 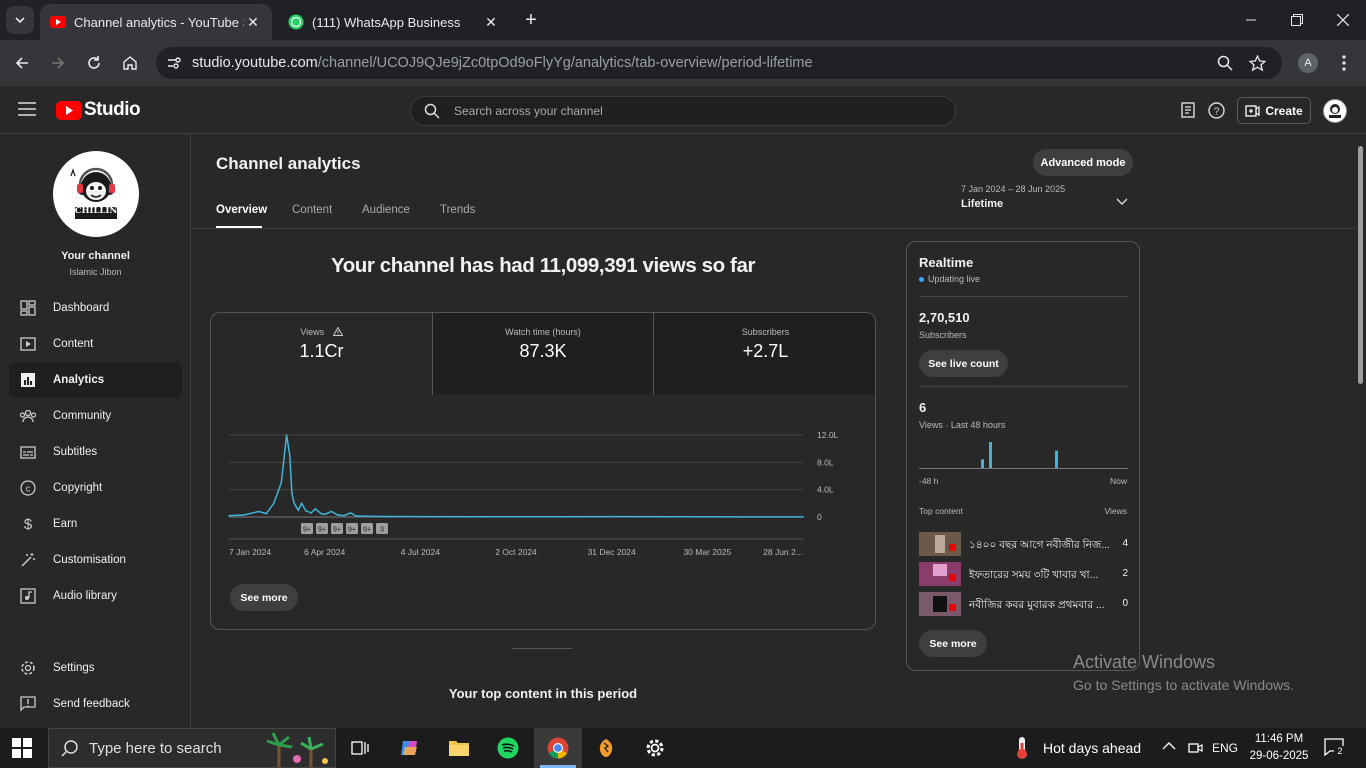 What do you see at coordinates (765, 351) in the screenshot?
I see `metric-value: +2.7L` at bounding box center [765, 351].